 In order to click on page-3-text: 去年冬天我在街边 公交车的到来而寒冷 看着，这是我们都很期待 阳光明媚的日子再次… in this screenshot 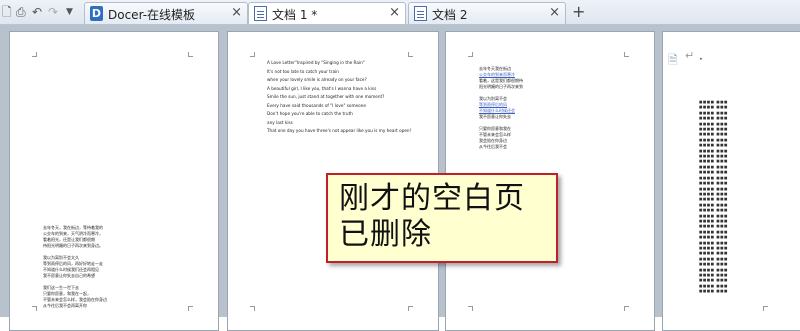, I will do `click(501, 108)`.